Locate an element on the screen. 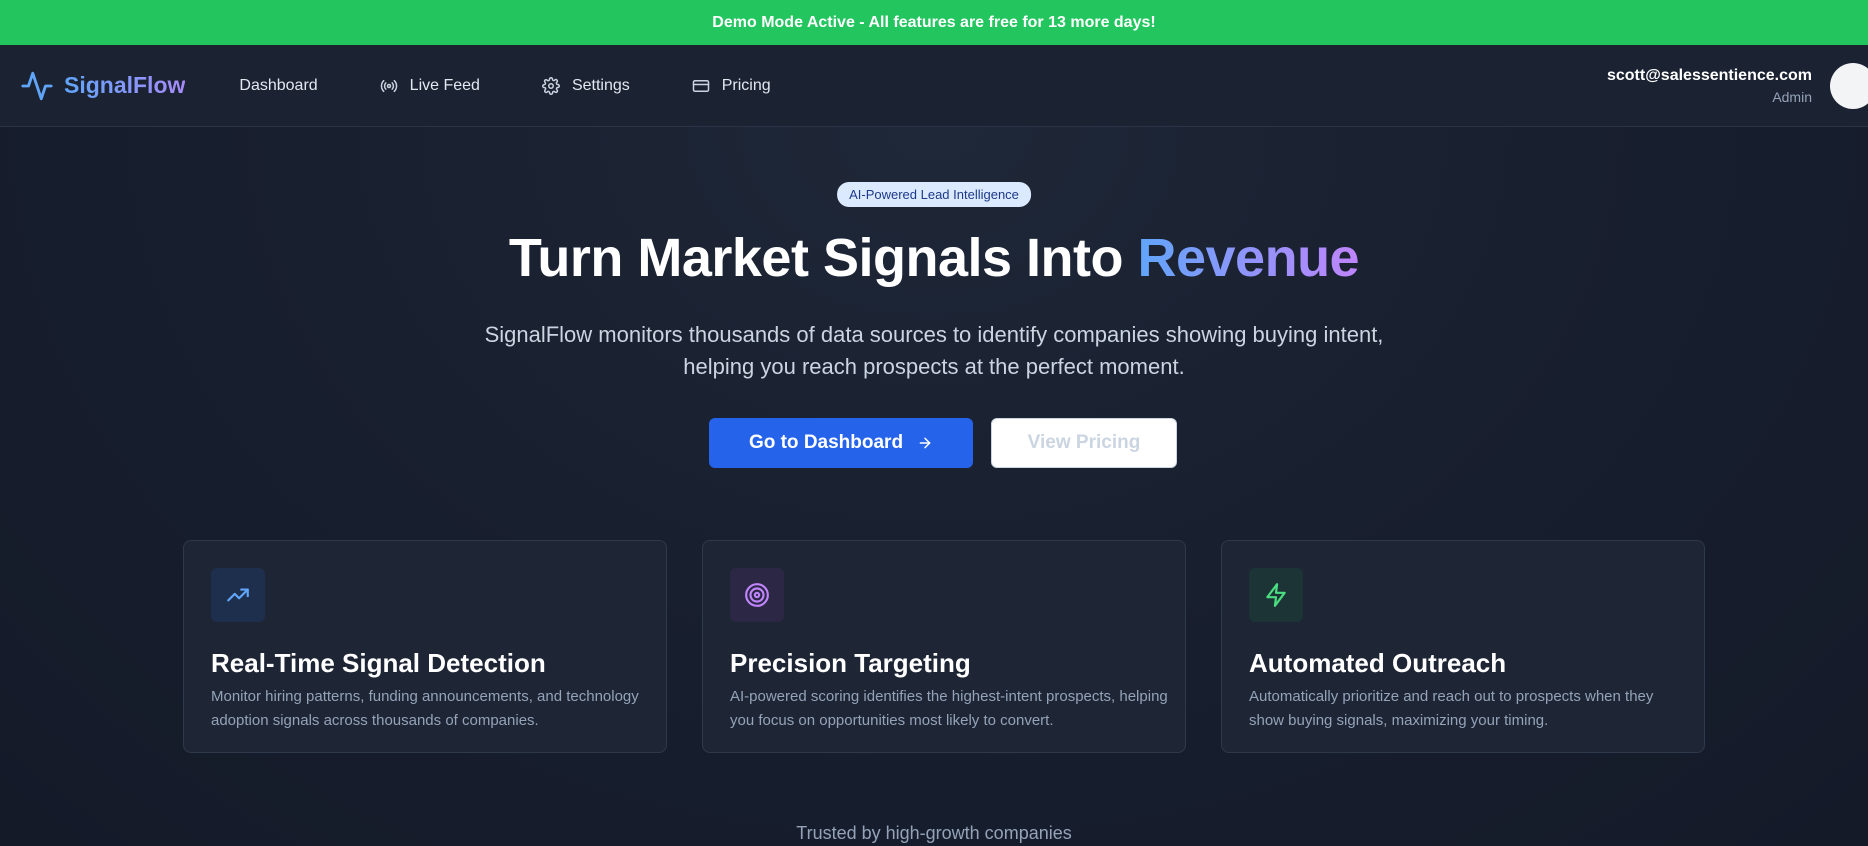 This screenshot has height=846, width=1868. feature-title: Automated Outreach is located at coordinates (1378, 663).